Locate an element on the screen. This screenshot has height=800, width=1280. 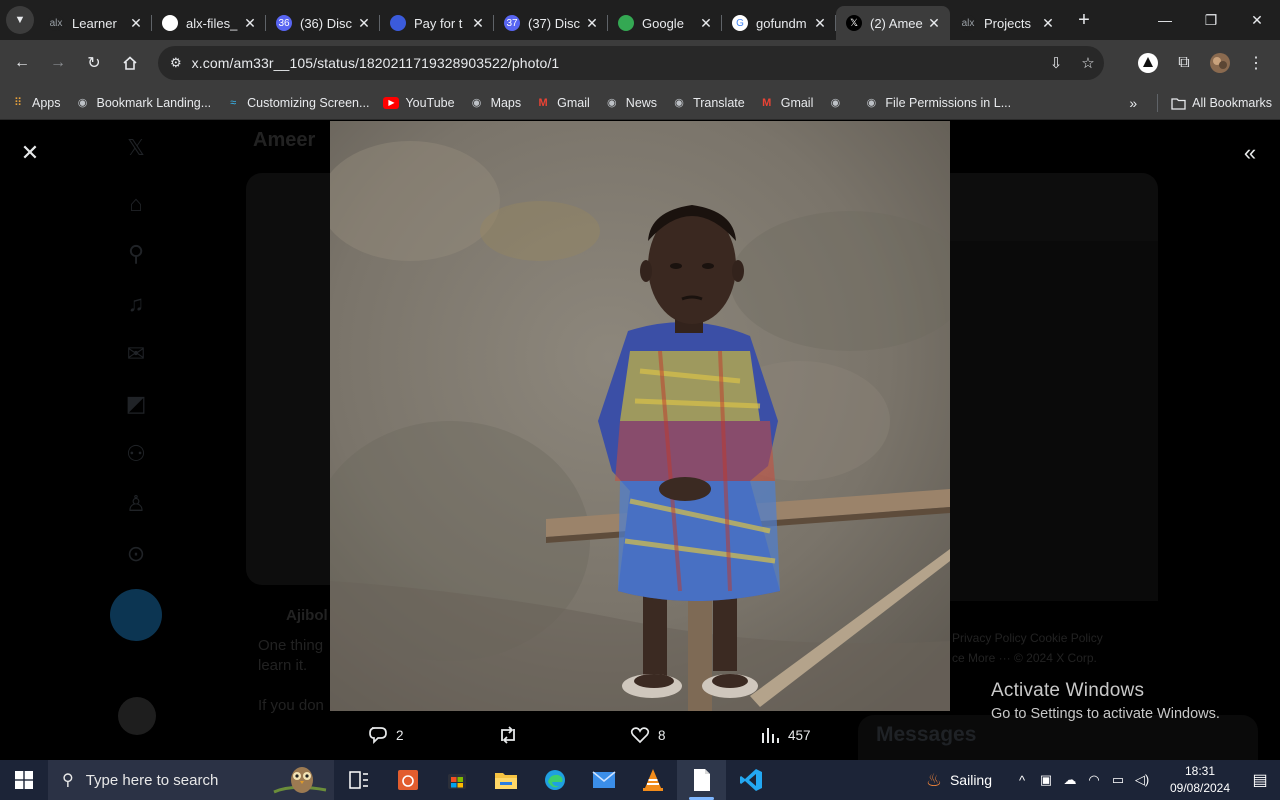
bookmark-label: Apps is located at coordinates (46, 102).